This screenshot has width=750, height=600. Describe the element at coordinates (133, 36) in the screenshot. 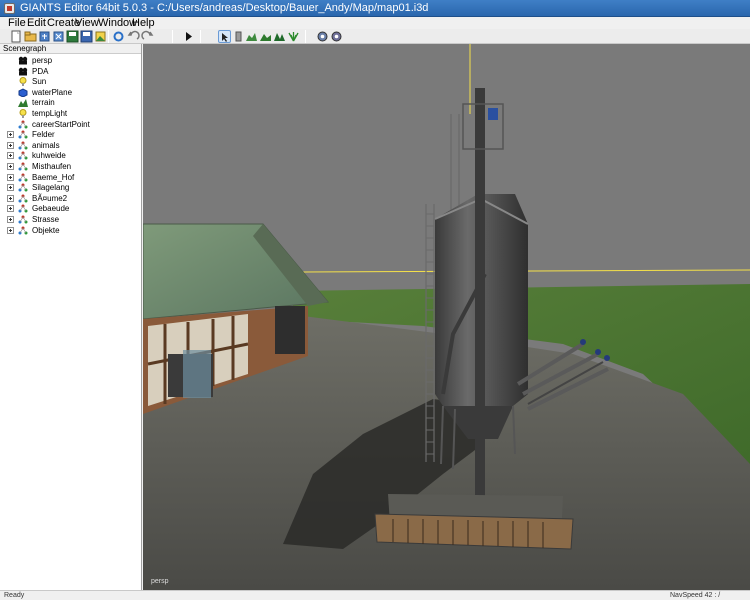

I see `undo-icon` at that location.